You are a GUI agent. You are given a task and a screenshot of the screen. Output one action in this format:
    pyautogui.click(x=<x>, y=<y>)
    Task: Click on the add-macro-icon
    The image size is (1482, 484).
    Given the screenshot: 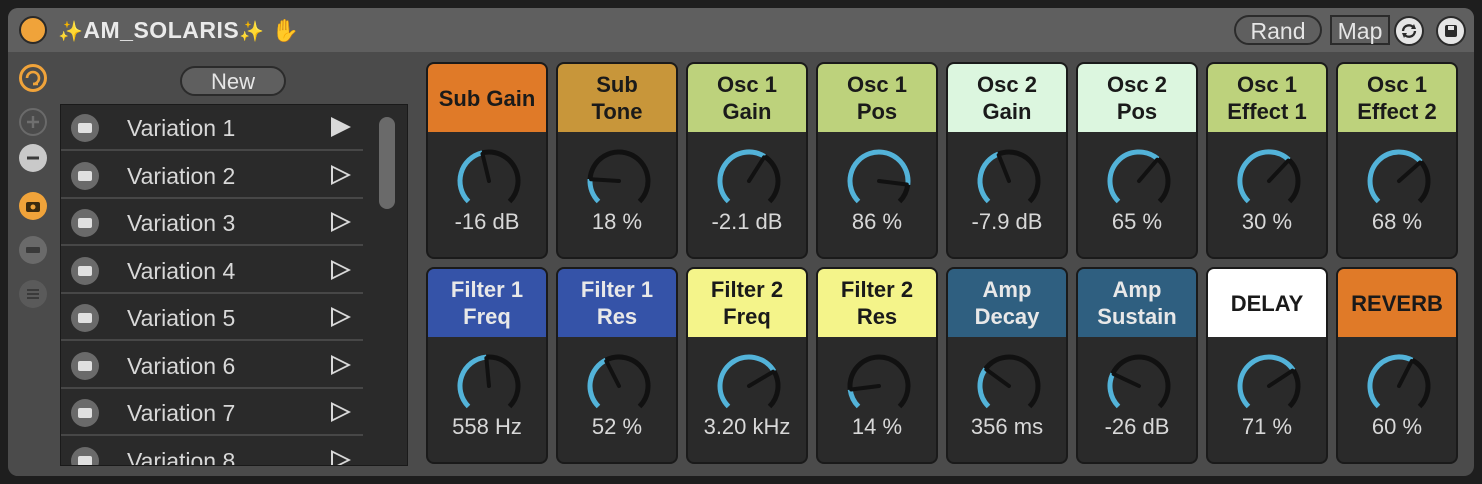 What is the action you would take?
    pyautogui.click(x=33, y=122)
    